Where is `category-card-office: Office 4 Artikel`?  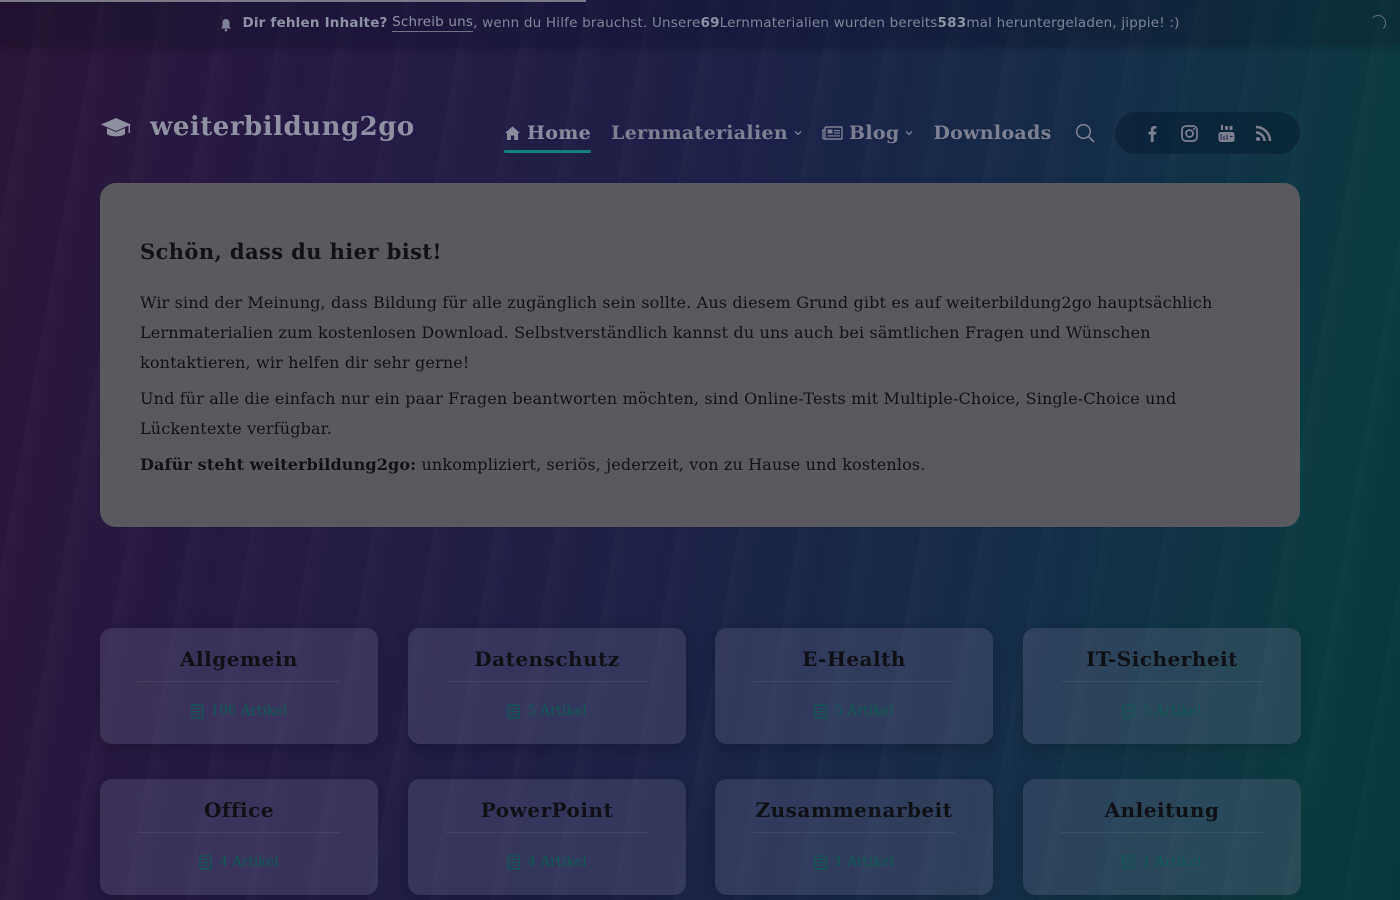
category-card-office: Office 4 Artikel is located at coordinates (239, 837).